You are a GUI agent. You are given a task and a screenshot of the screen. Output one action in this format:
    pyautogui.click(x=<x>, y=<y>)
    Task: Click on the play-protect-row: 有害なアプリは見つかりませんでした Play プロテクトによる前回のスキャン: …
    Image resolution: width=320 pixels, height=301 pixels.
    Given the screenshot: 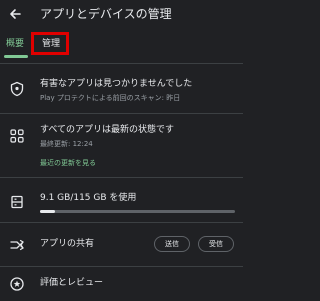 What is the action you would take?
    pyautogui.click(x=121, y=88)
    